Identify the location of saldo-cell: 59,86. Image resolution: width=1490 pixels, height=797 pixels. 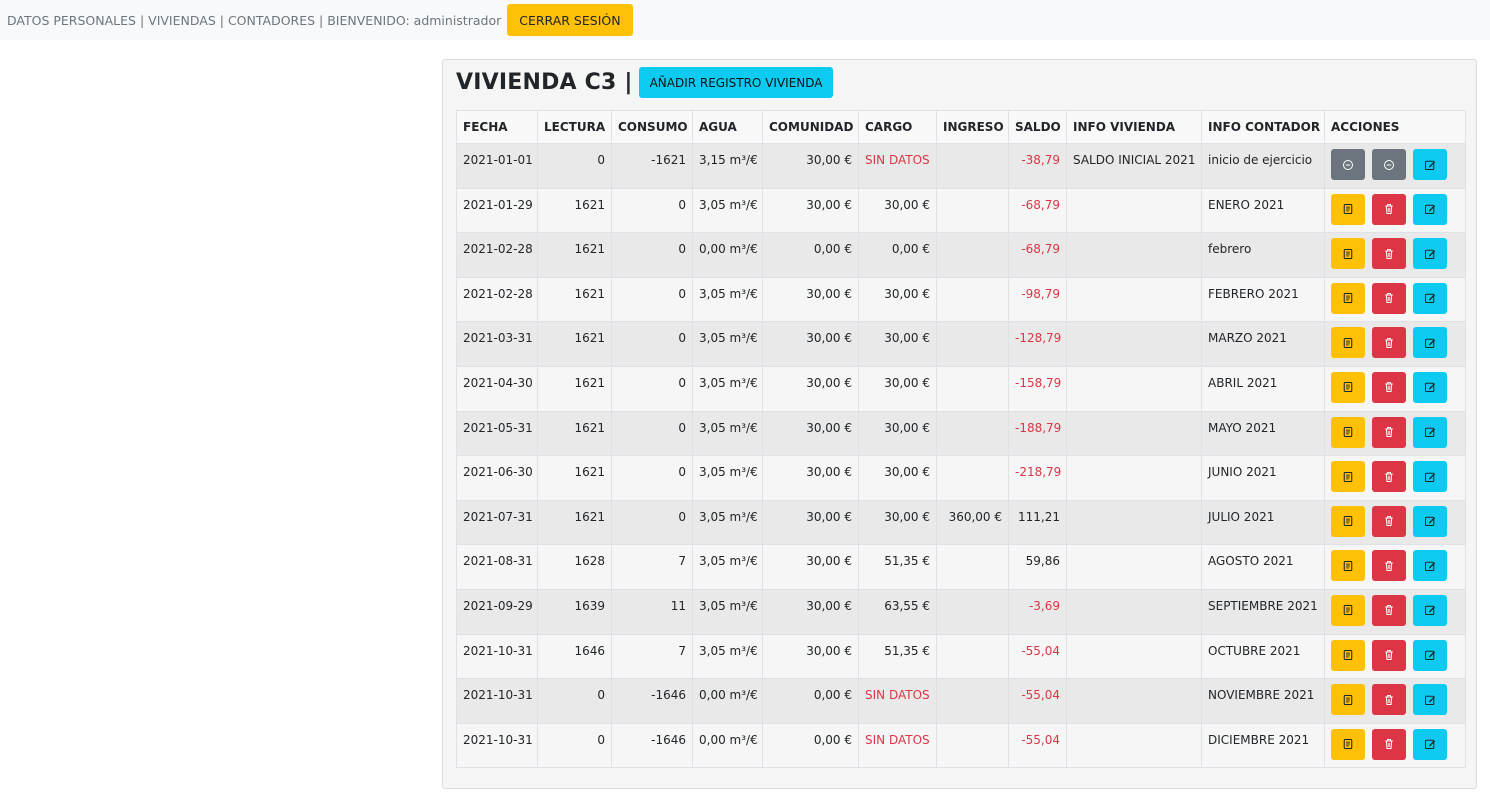
(1037, 567).